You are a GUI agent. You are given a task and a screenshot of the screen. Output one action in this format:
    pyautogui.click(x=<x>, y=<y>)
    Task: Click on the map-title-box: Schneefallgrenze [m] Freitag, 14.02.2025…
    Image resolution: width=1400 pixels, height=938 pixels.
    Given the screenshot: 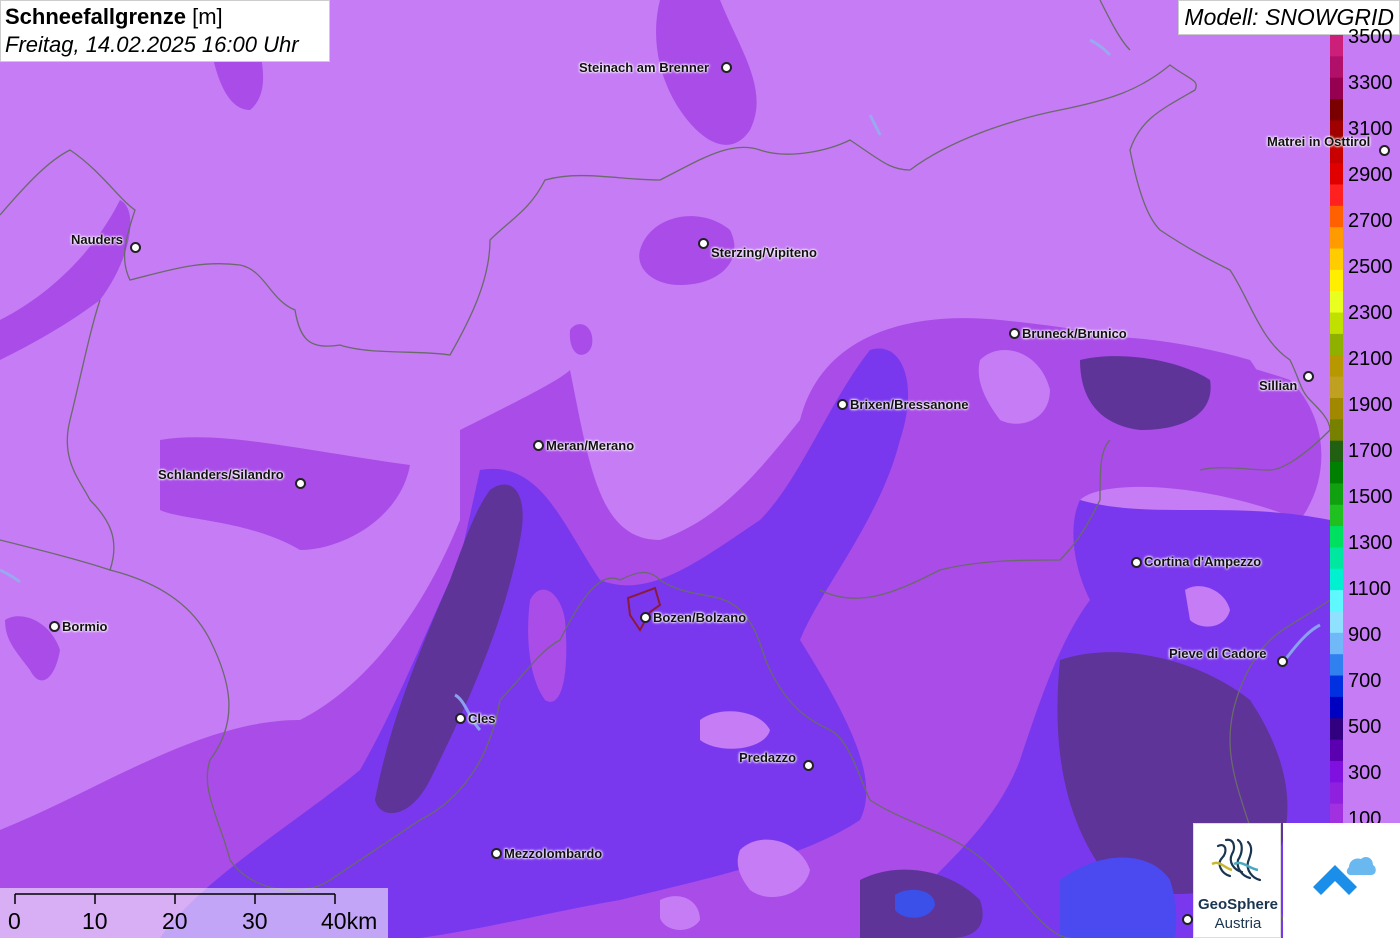 What is the action you would take?
    pyautogui.click(x=165, y=31)
    